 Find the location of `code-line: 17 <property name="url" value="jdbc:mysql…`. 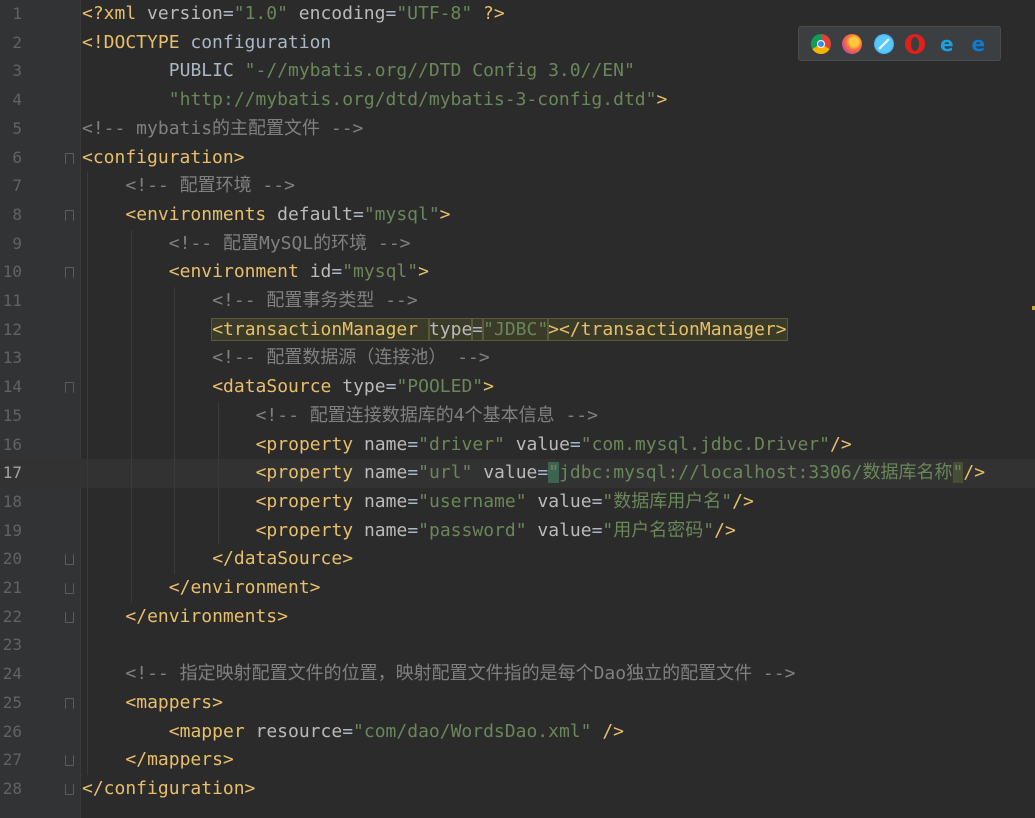

code-line: 17 <property name="url" value="jdbc:mysql… is located at coordinates (517, 473).